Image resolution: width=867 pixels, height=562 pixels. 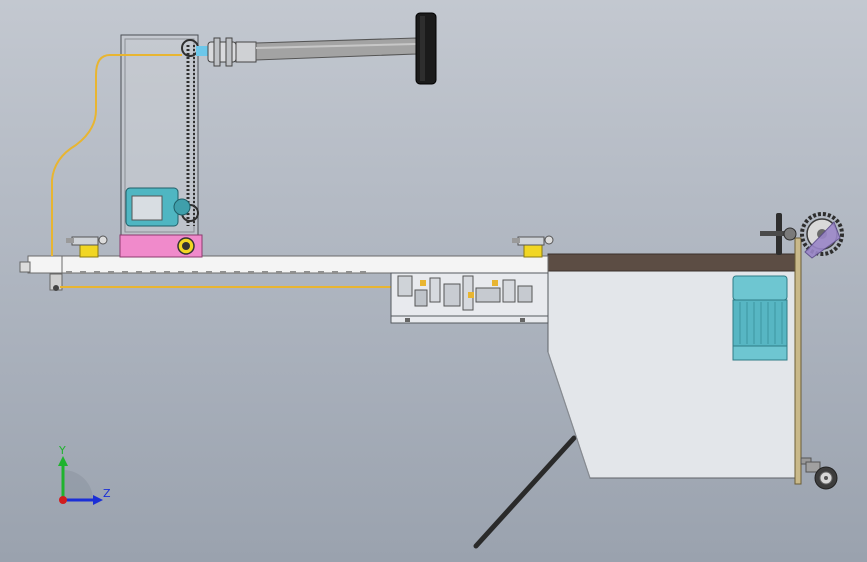 I want to click on control-box, so click(x=469, y=298).